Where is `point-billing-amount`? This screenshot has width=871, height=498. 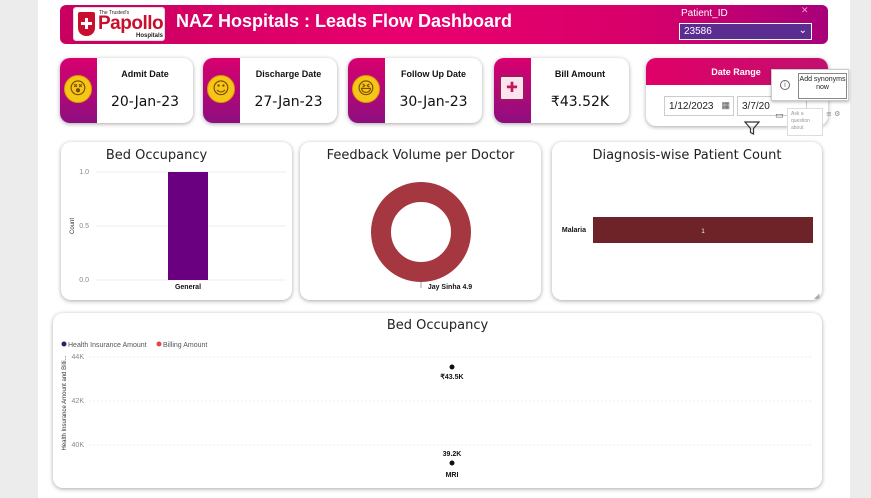 point-billing-amount is located at coordinates (452, 367).